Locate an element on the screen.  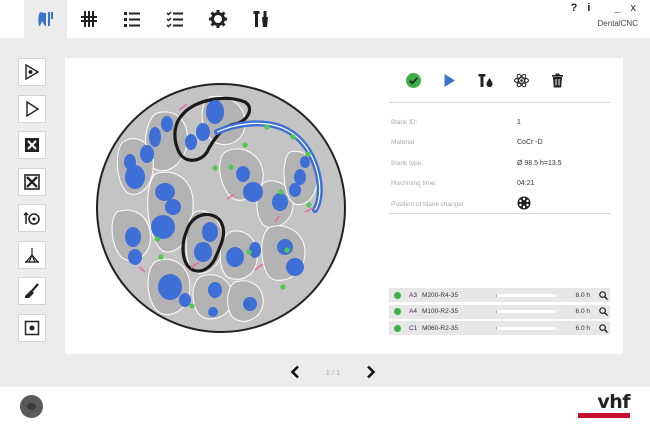
blank-changer-position is located at coordinates (524, 204).